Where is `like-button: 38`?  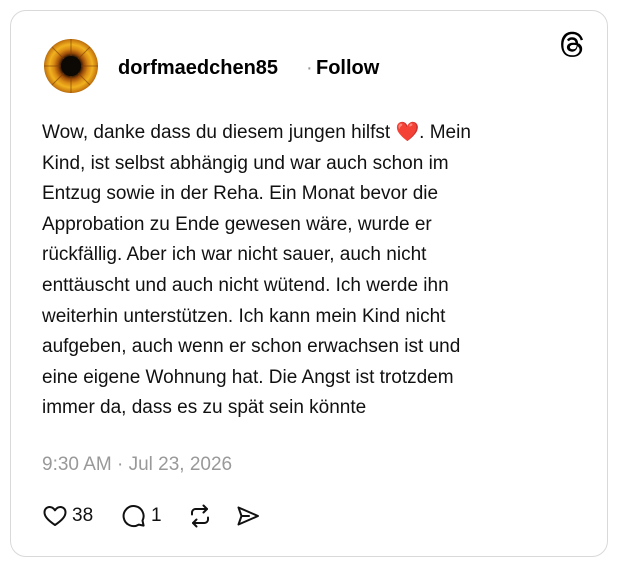 like-button: 38 is located at coordinates (67, 516).